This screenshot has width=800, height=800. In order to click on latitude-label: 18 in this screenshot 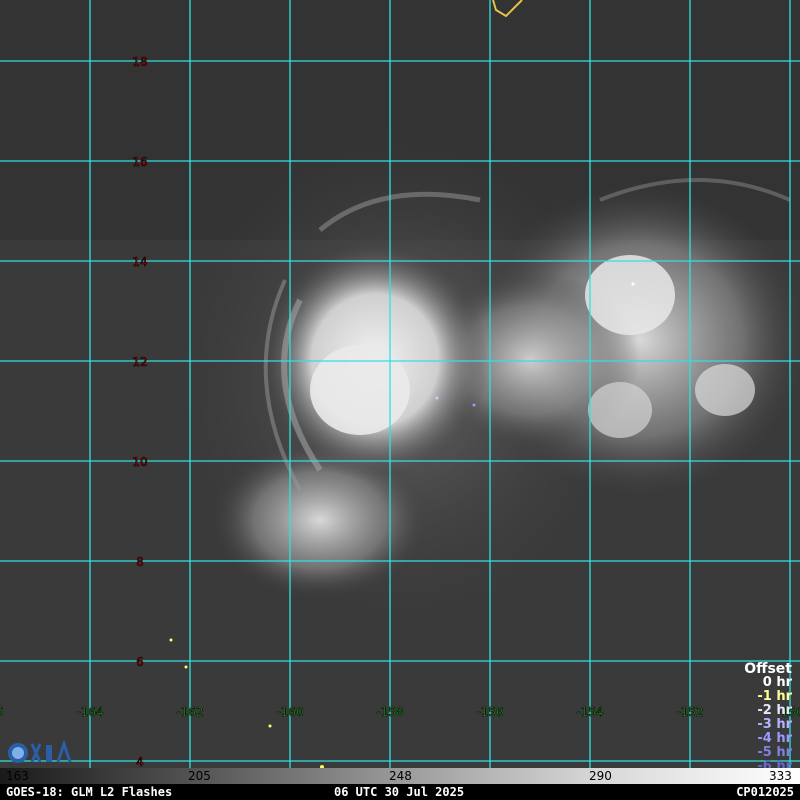, I will do `click(139, 62)`.